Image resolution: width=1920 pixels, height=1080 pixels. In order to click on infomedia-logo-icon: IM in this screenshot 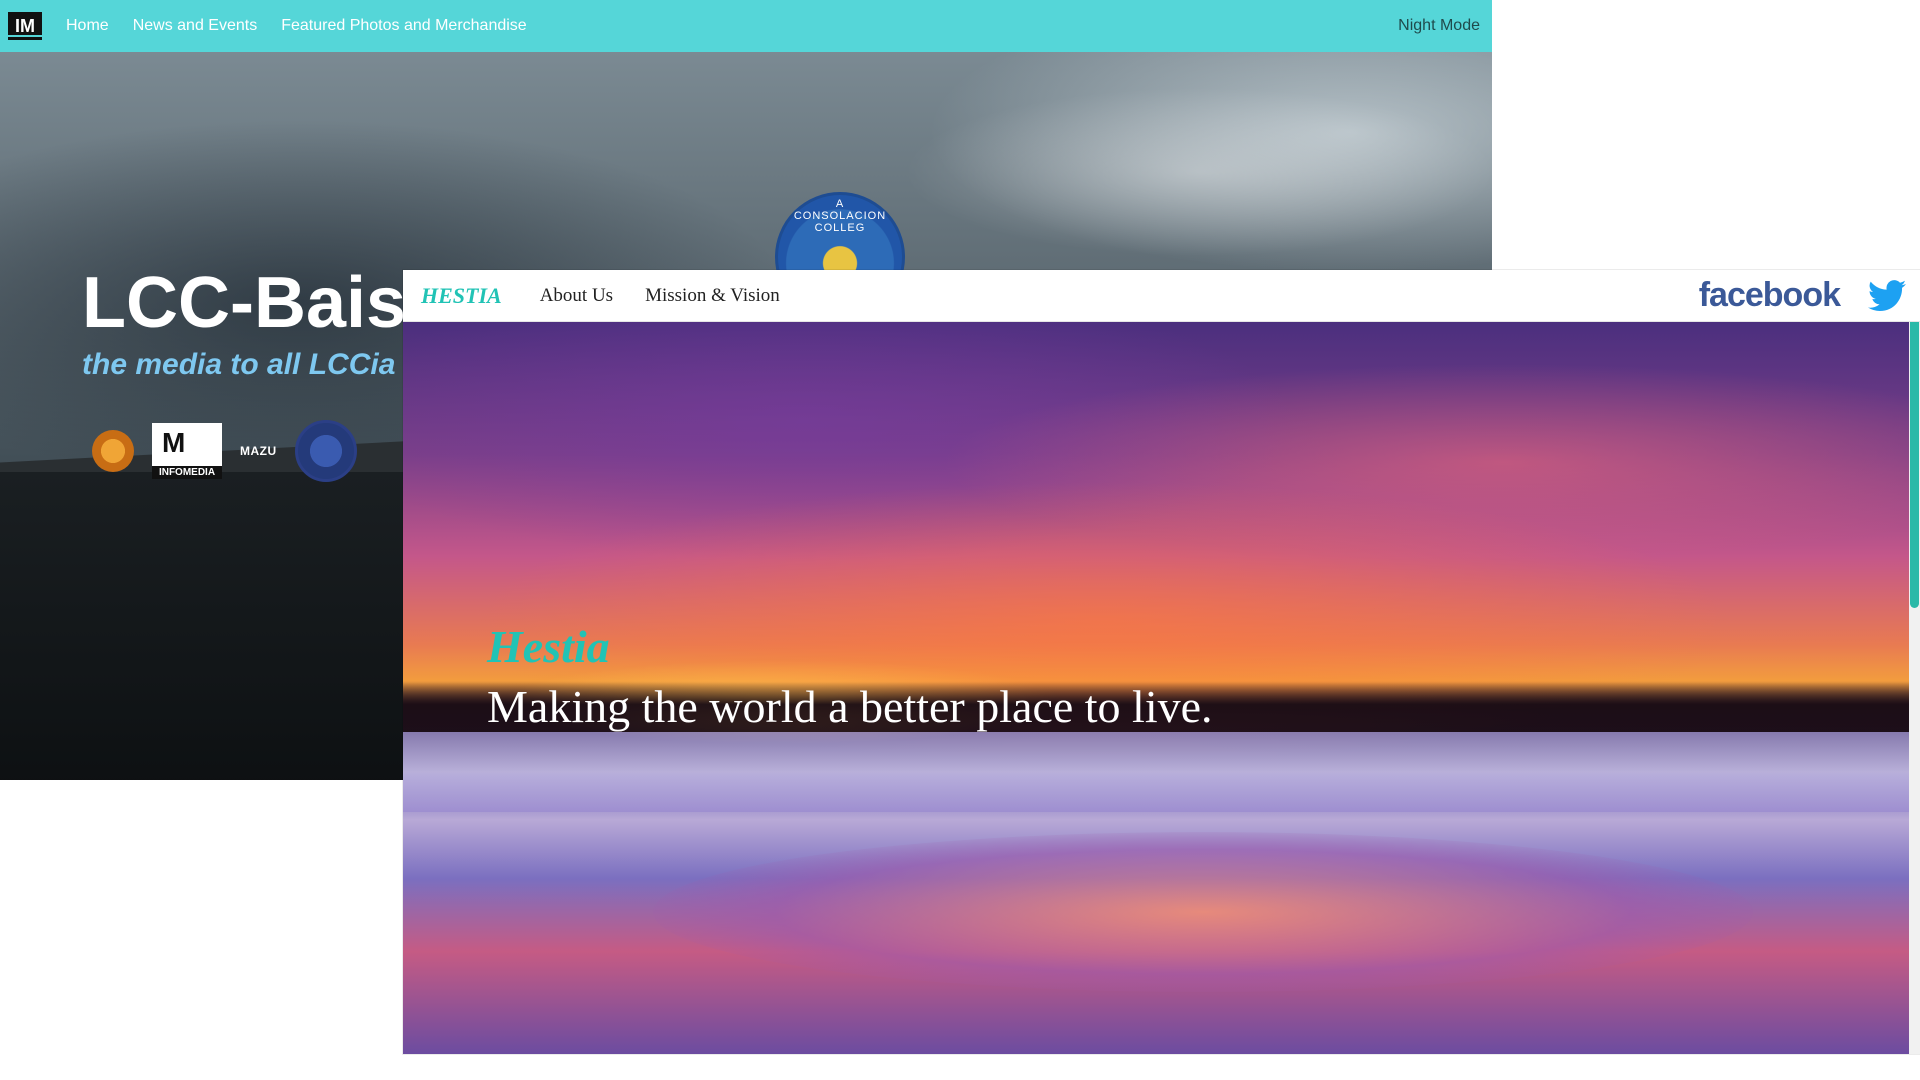, I will do `click(25, 26)`.